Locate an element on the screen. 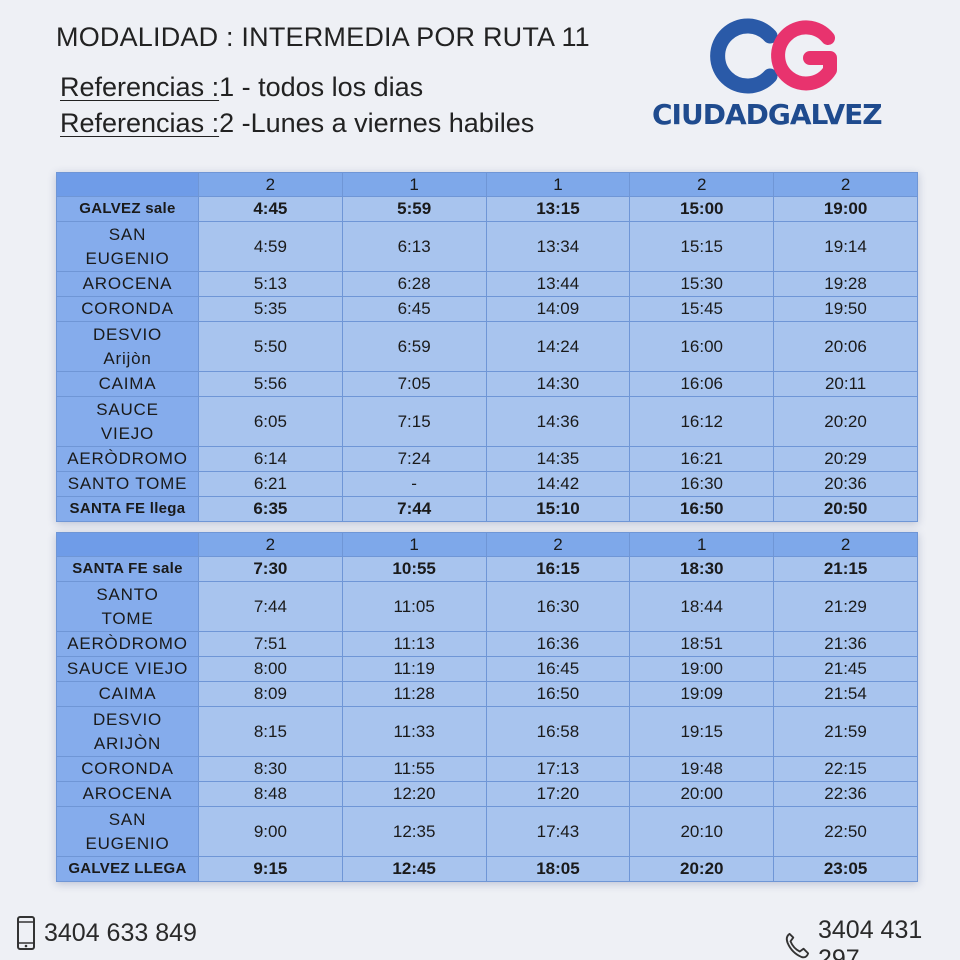 Image resolution: width=960 pixels, height=960 pixels. reference-1-label: Referencias : is located at coordinates (140, 87).